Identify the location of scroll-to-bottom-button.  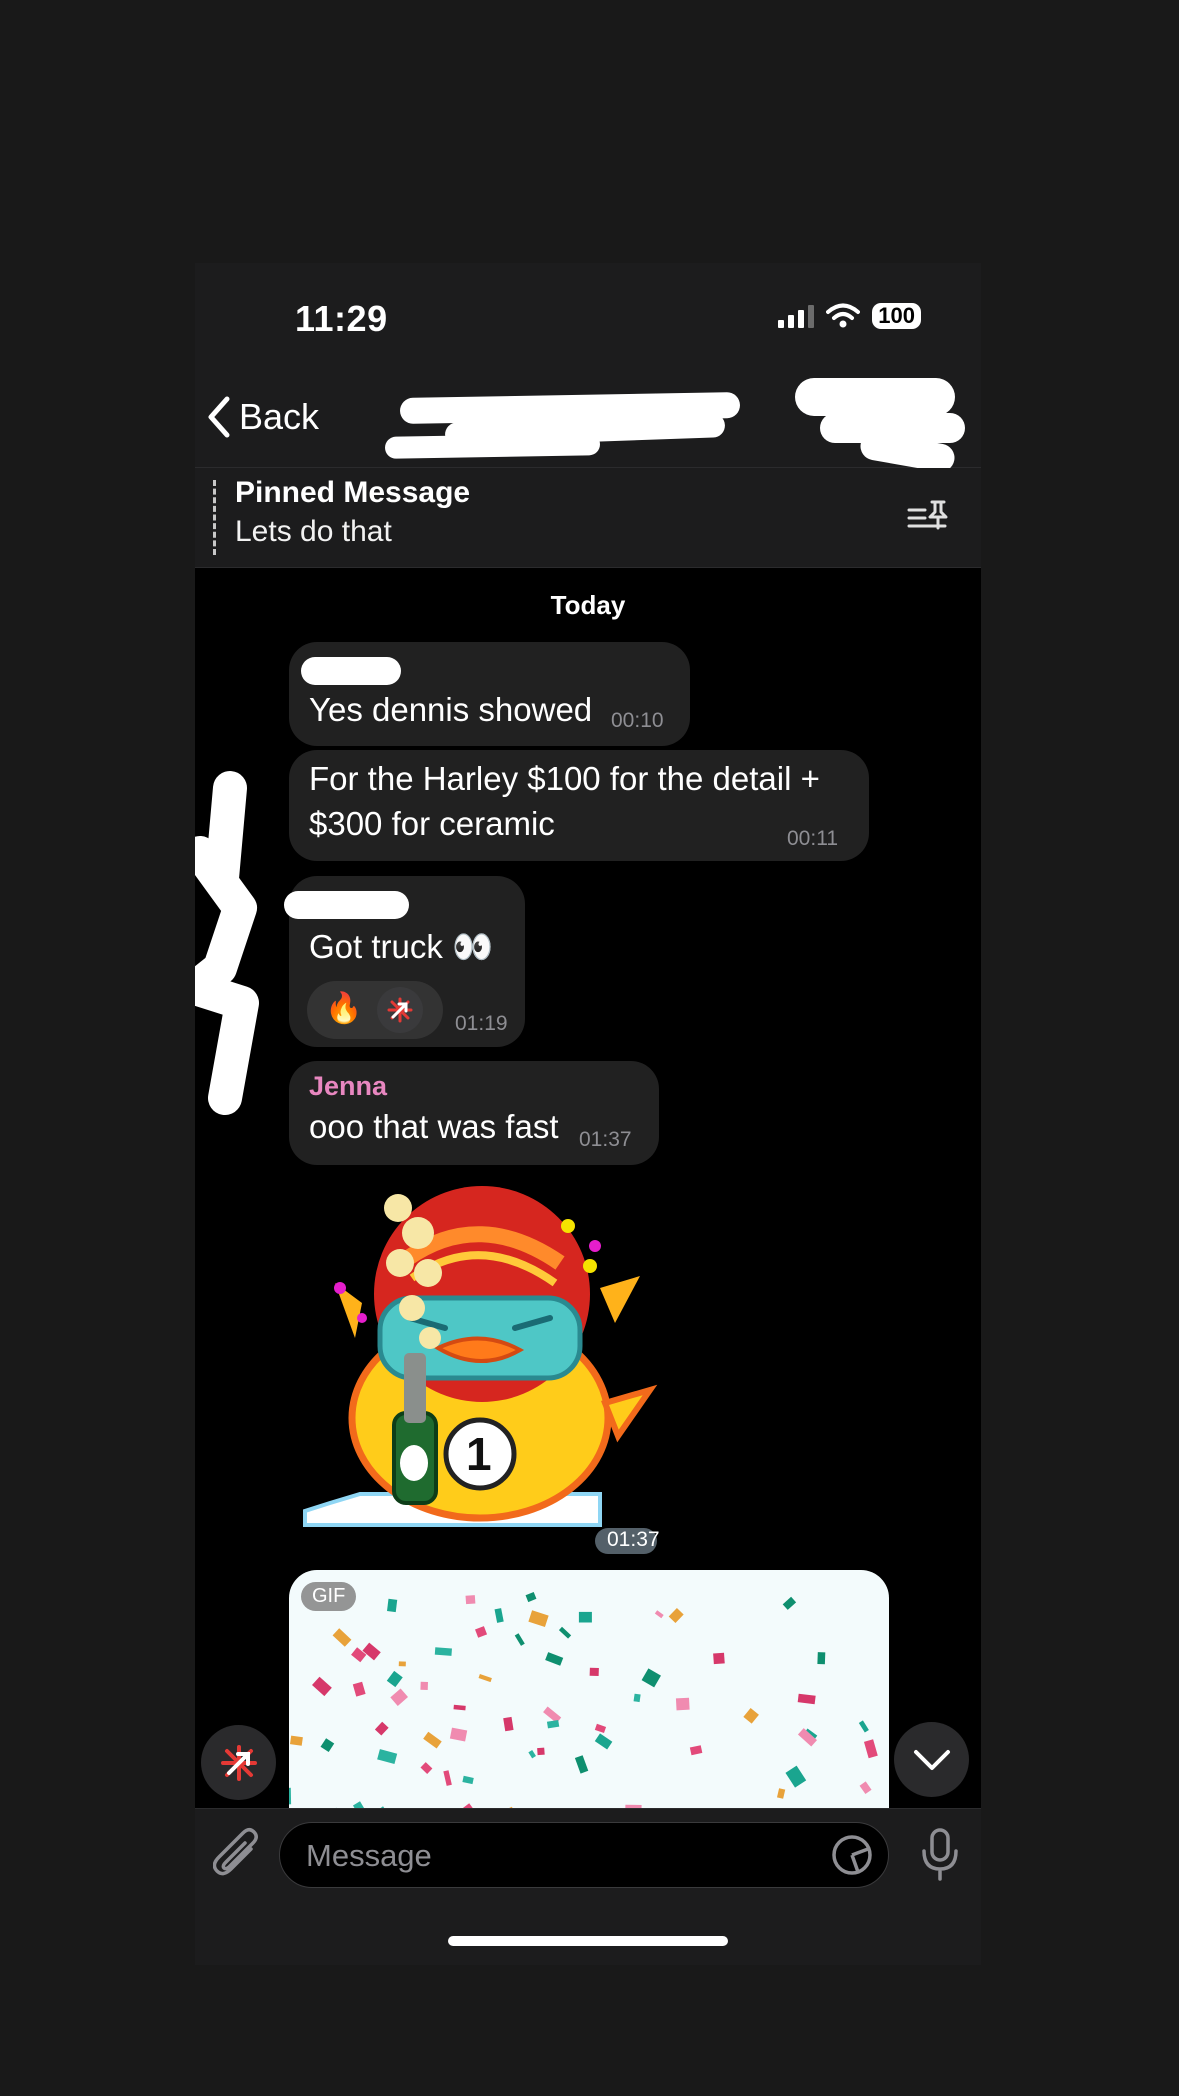
(931, 1759).